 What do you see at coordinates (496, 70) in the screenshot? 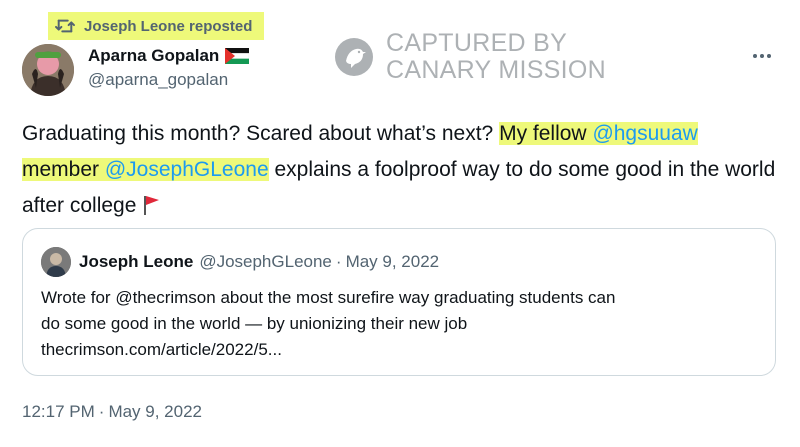
I see `watermark-line-2: CANARY MISSION` at bounding box center [496, 70].